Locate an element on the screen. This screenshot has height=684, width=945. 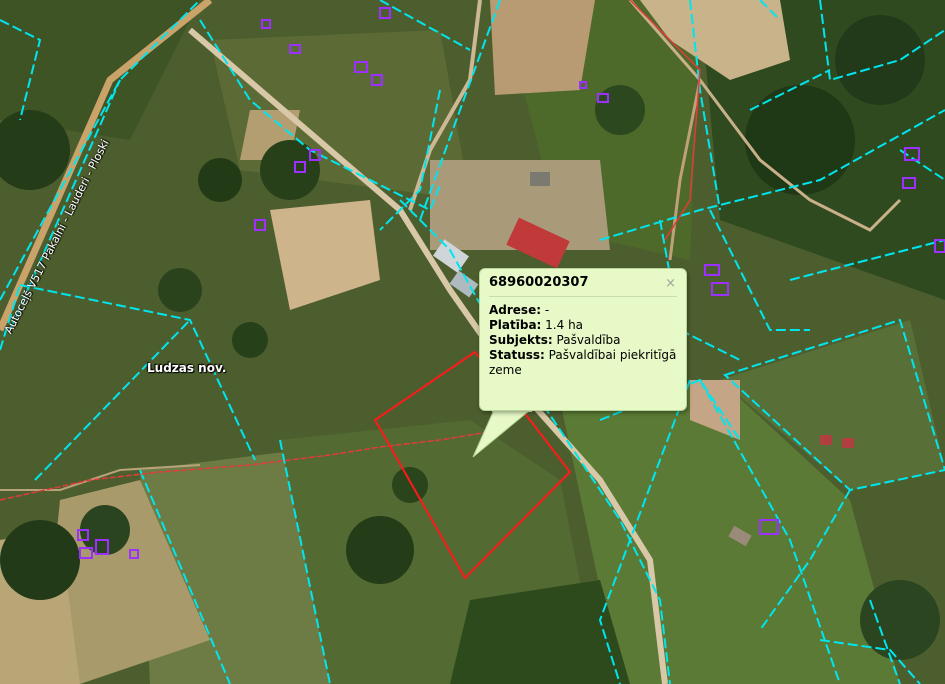
parcel-id-title: 68960020307 is located at coordinates (583, 286).